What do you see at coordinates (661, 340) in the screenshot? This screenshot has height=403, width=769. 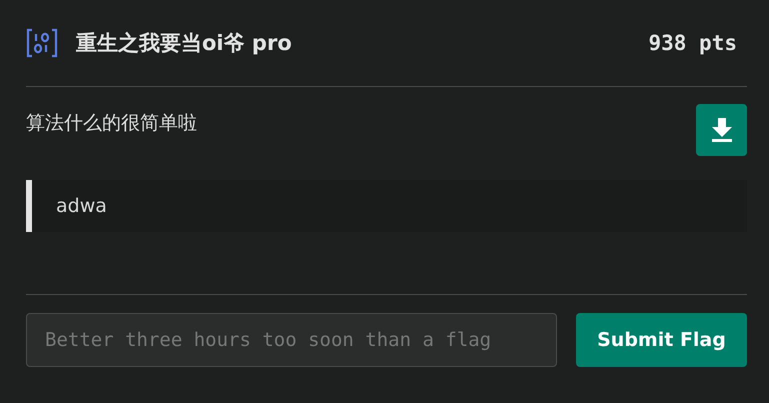 I see `submit-flag-button: Submit Flag` at bounding box center [661, 340].